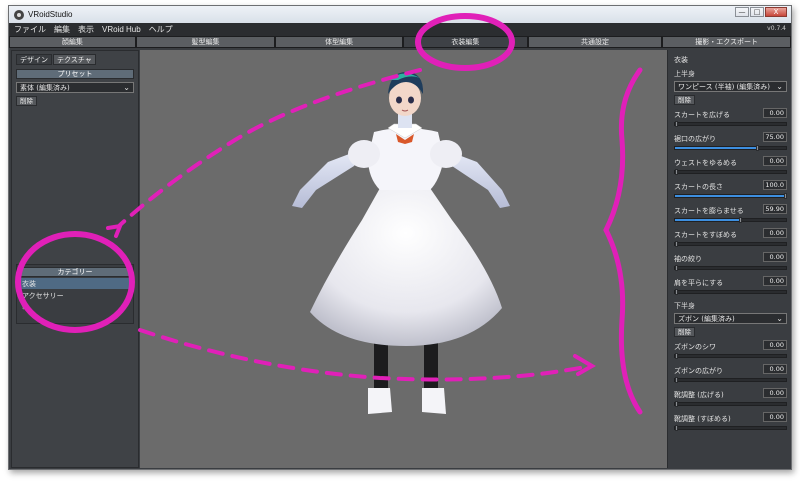 The width and height of the screenshot is (800, 481). Describe the element at coordinates (75, 306) in the screenshot. I see `category-item-shoes: 靴` at that location.